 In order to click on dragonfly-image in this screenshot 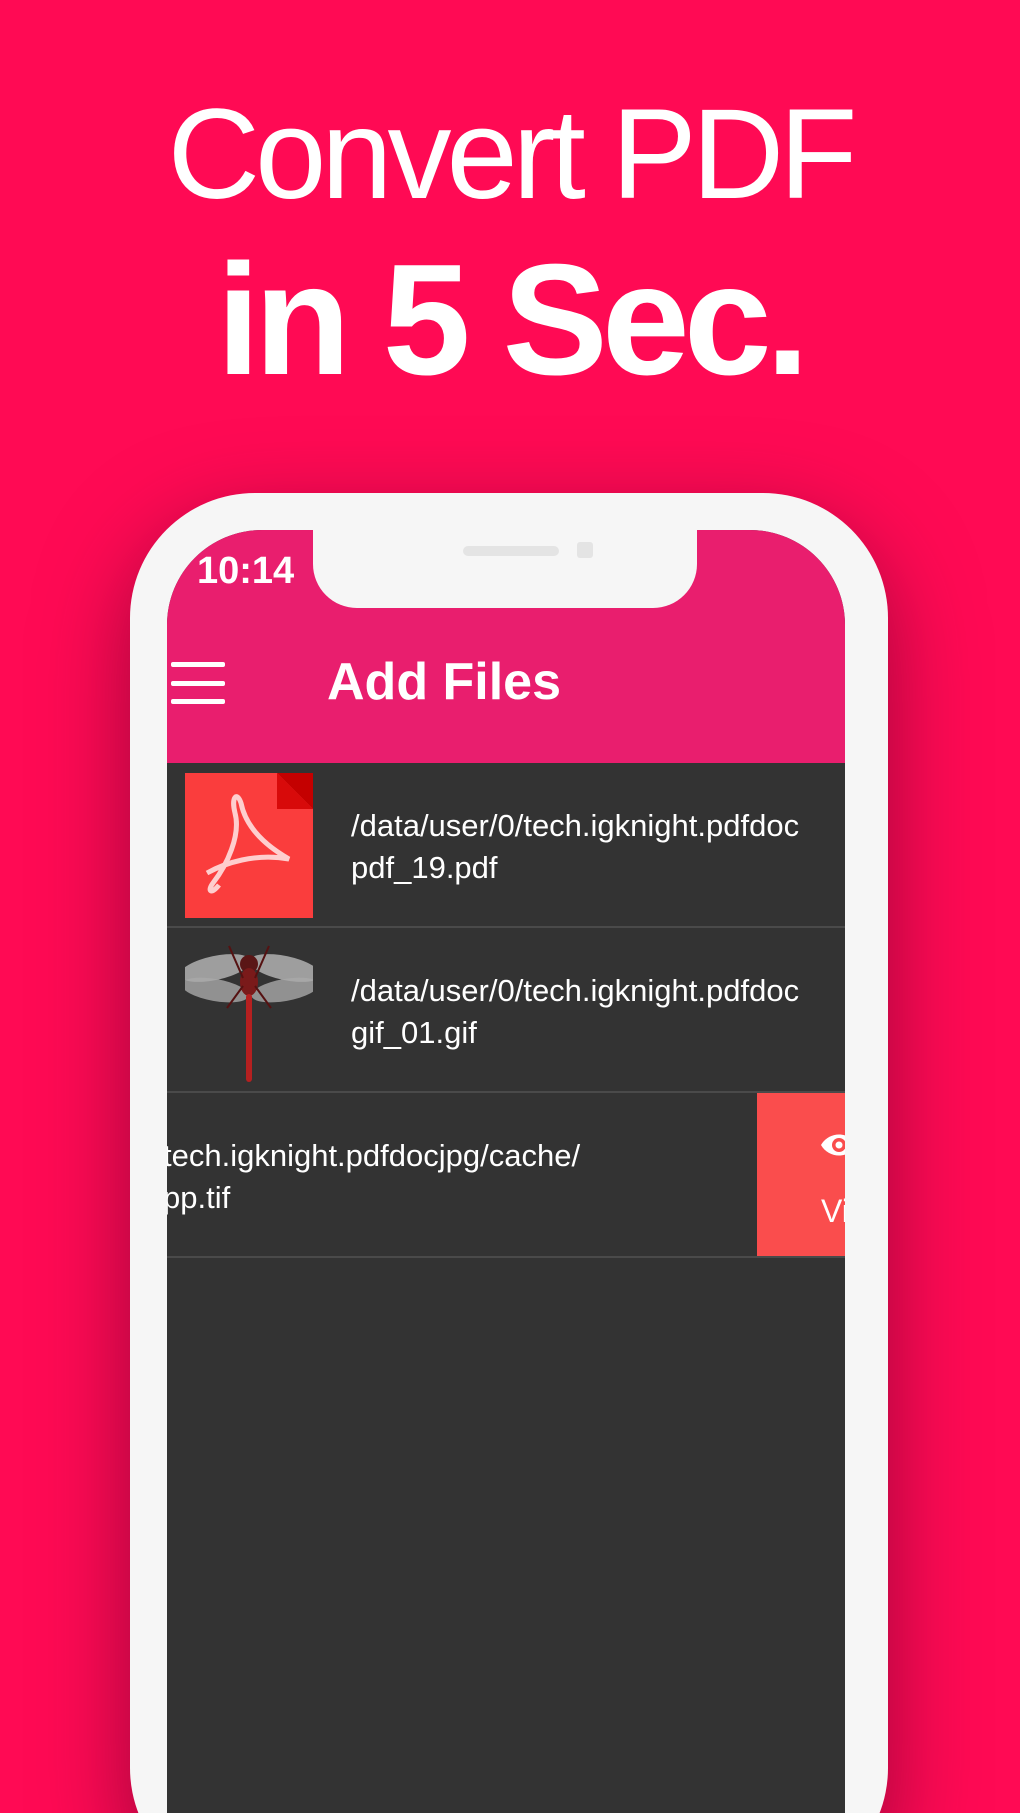, I will do `click(250, 1010)`.